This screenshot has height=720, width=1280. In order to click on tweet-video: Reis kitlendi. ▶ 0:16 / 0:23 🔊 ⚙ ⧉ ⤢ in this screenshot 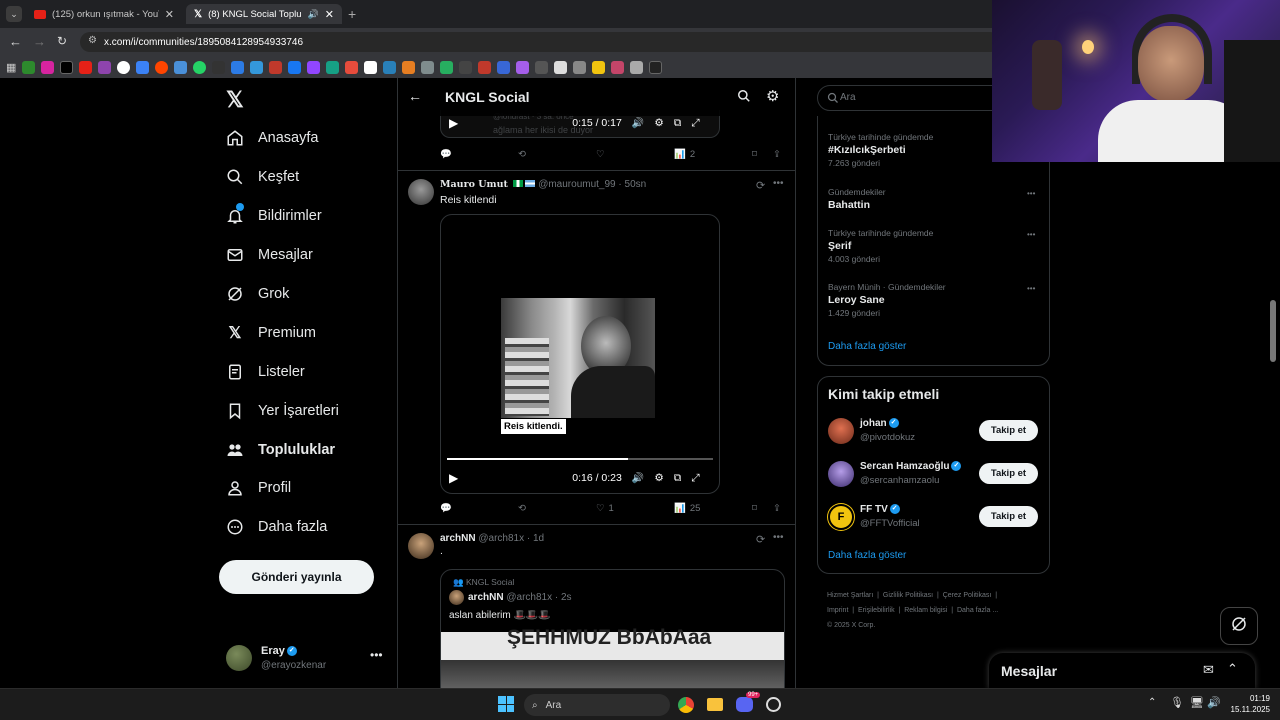, I will do `click(580, 354)`.